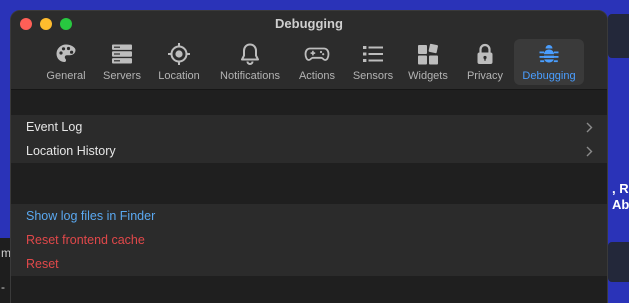  Describe the element at coordinates (309, 216) in the screenshot. I see `show-log-files-button: Show log files in Finder` at that location.